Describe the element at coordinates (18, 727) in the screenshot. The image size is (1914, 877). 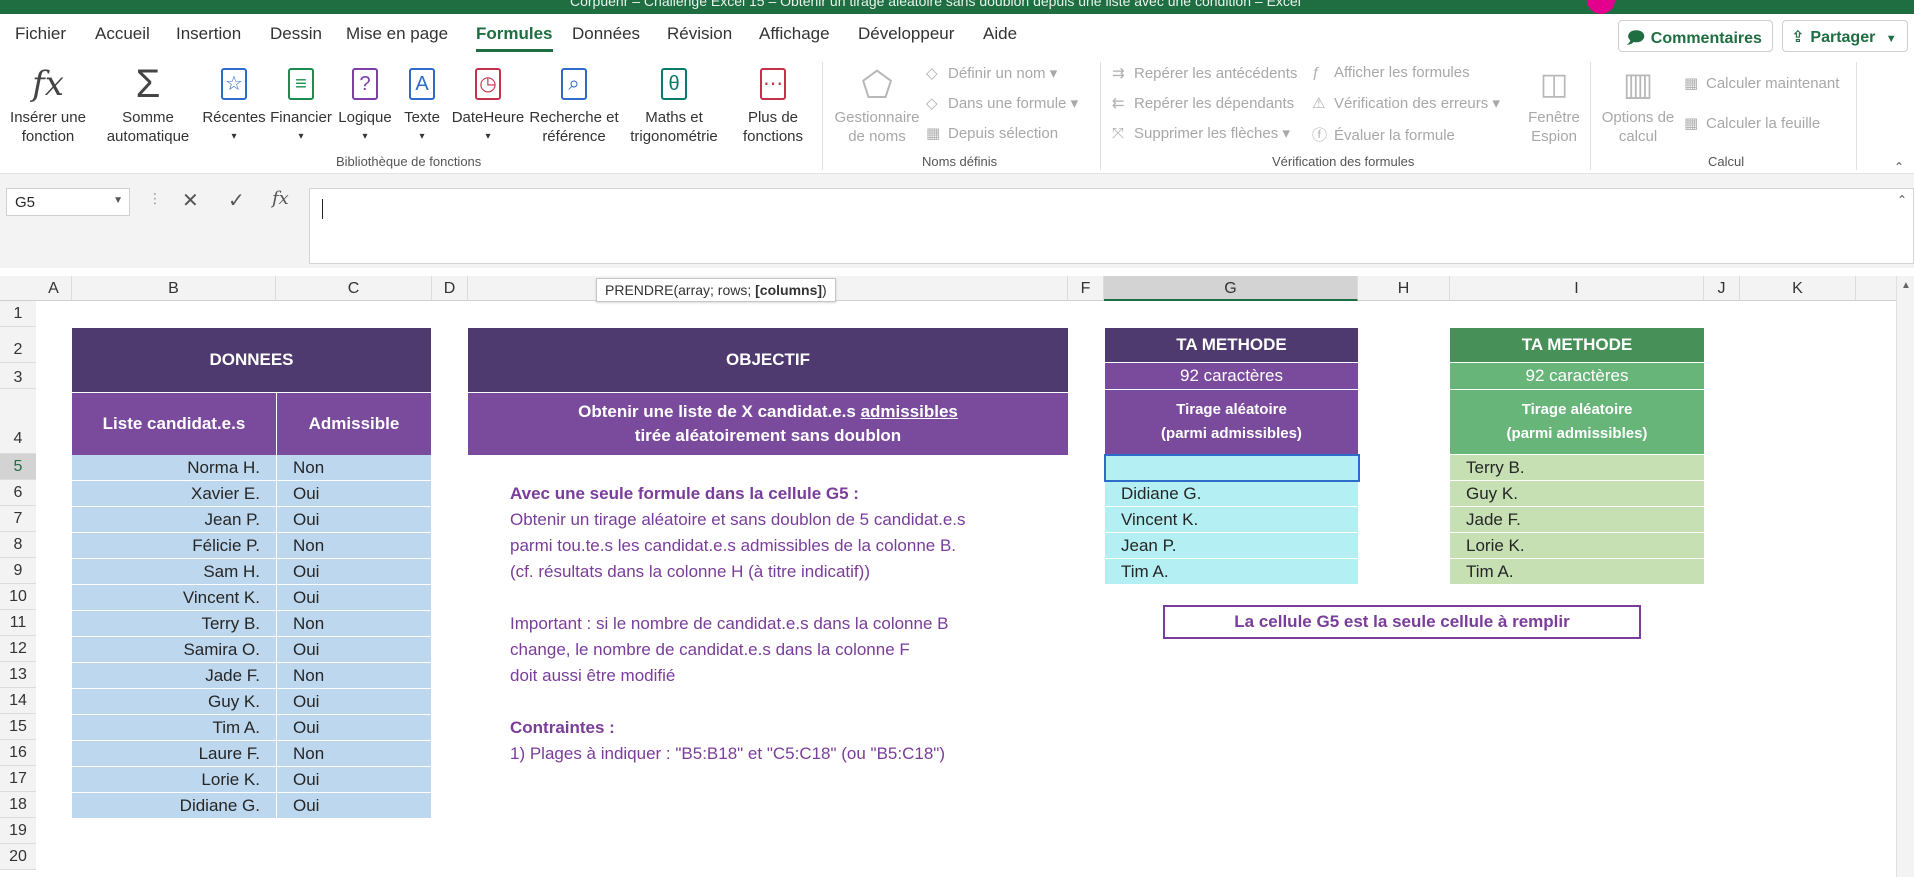
I see `row-header: 15` at that location.